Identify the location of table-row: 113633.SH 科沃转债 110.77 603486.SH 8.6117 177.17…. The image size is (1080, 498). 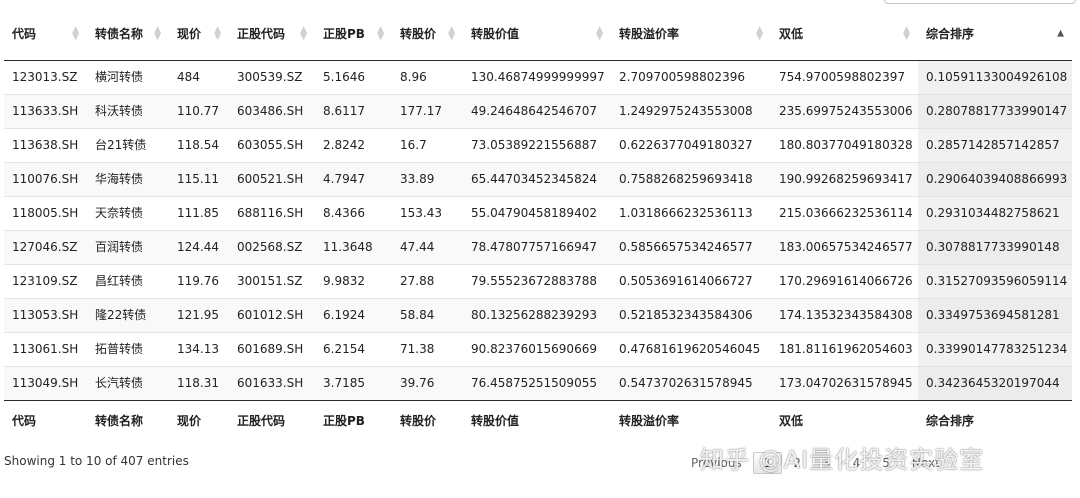
(538, 111).